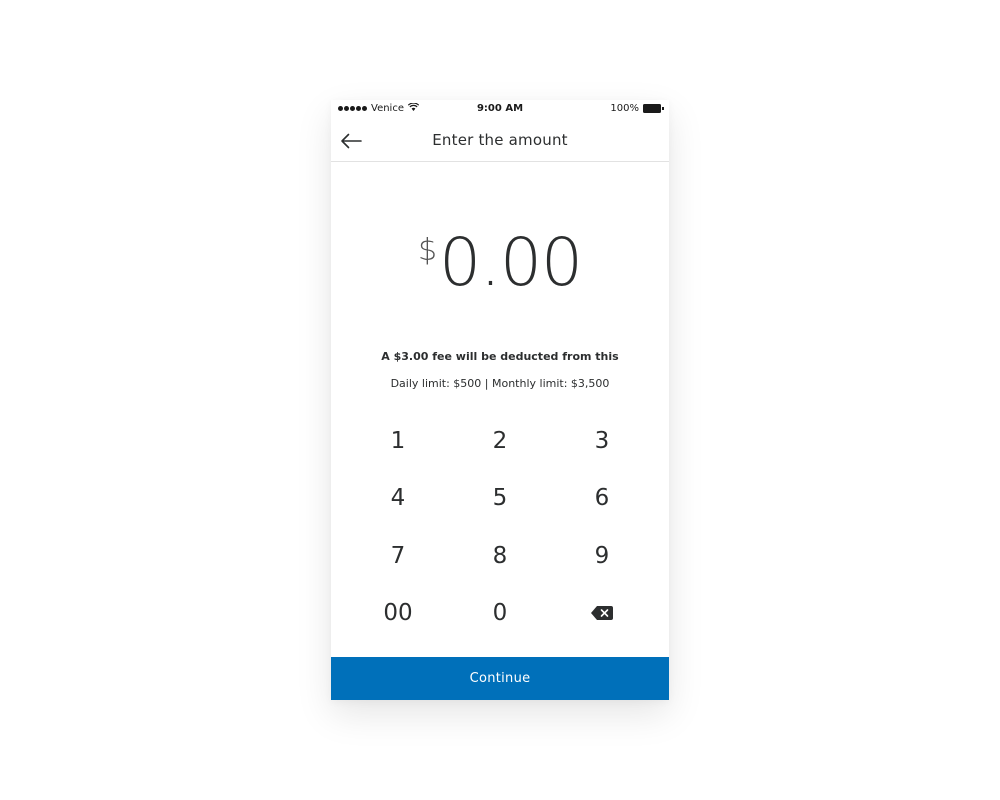 Image resolution: width=1000 pixels, height=800 pixels. Describe the element at coordinates (500, 356) in the screenshot. I see `fee-notice: A $3.00 fee will be deducted from this` at that location.